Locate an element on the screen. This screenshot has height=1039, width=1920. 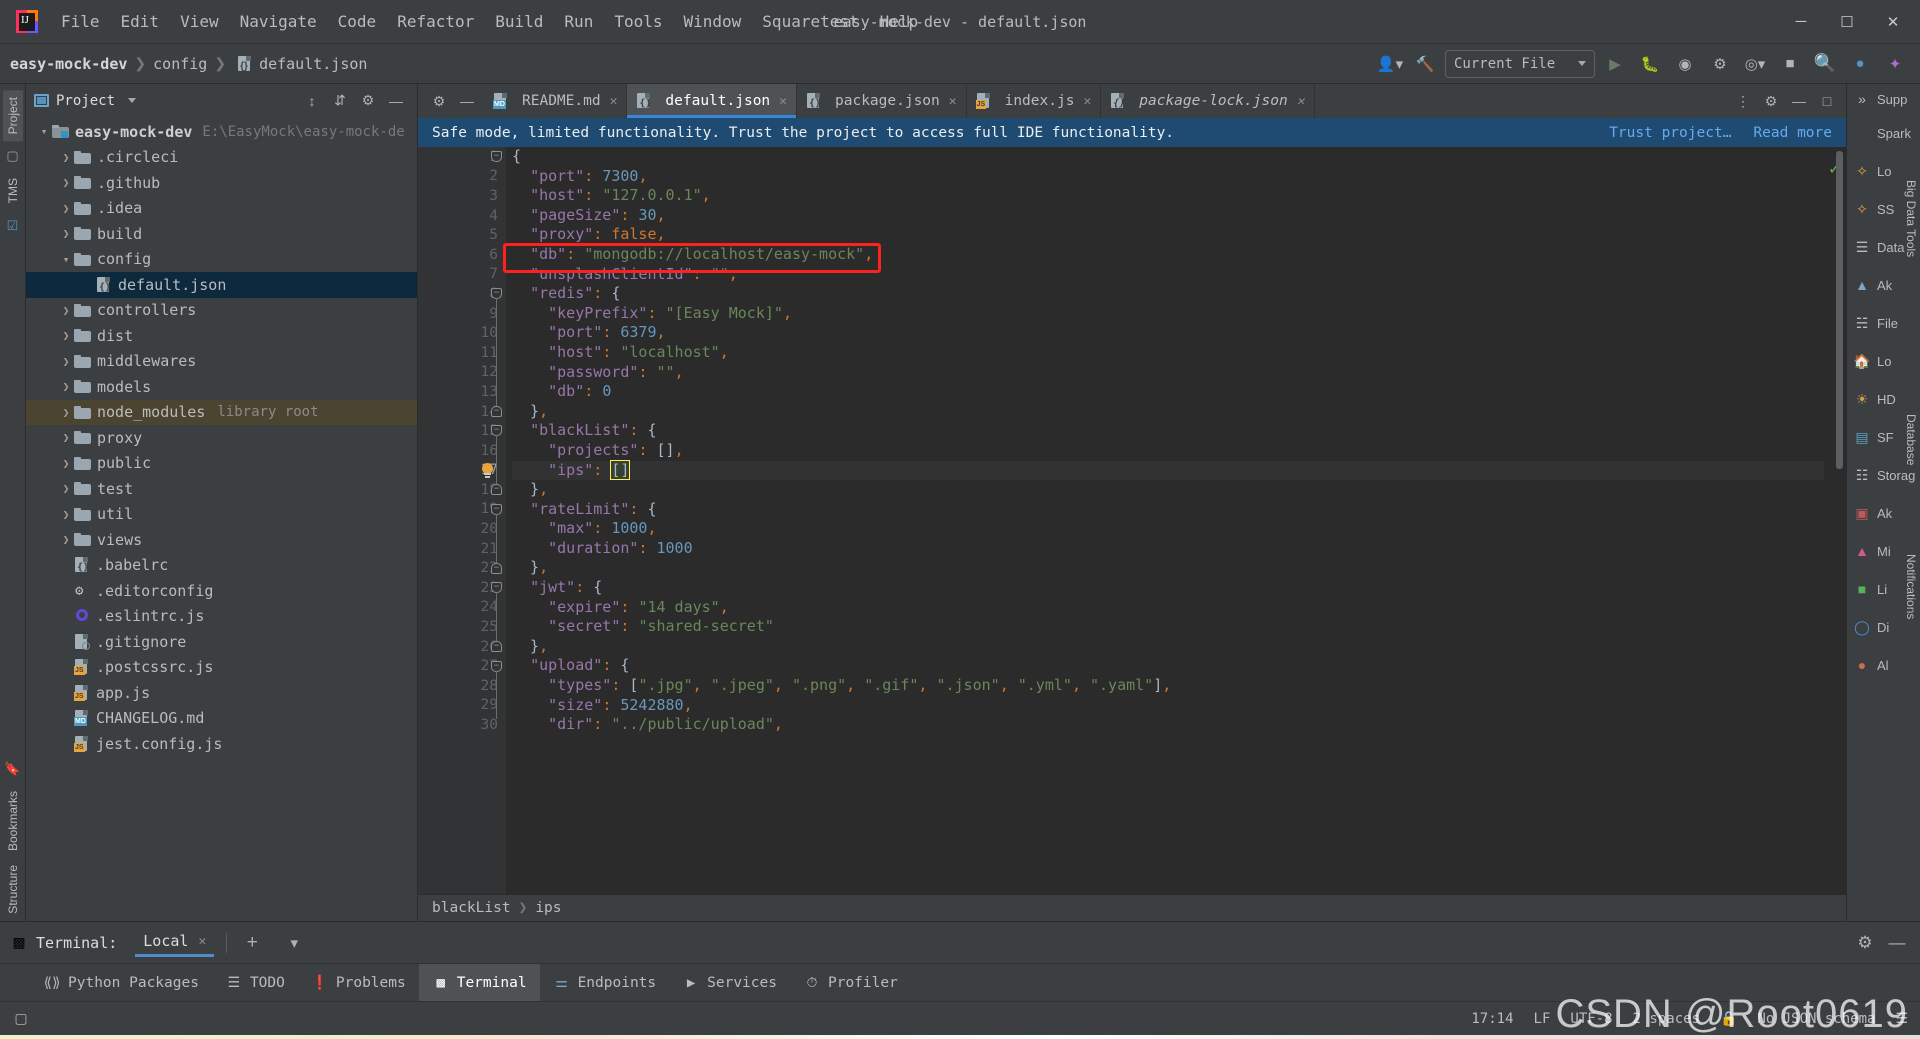
code-line: "upload": { is located at coordinates (1168, 666).